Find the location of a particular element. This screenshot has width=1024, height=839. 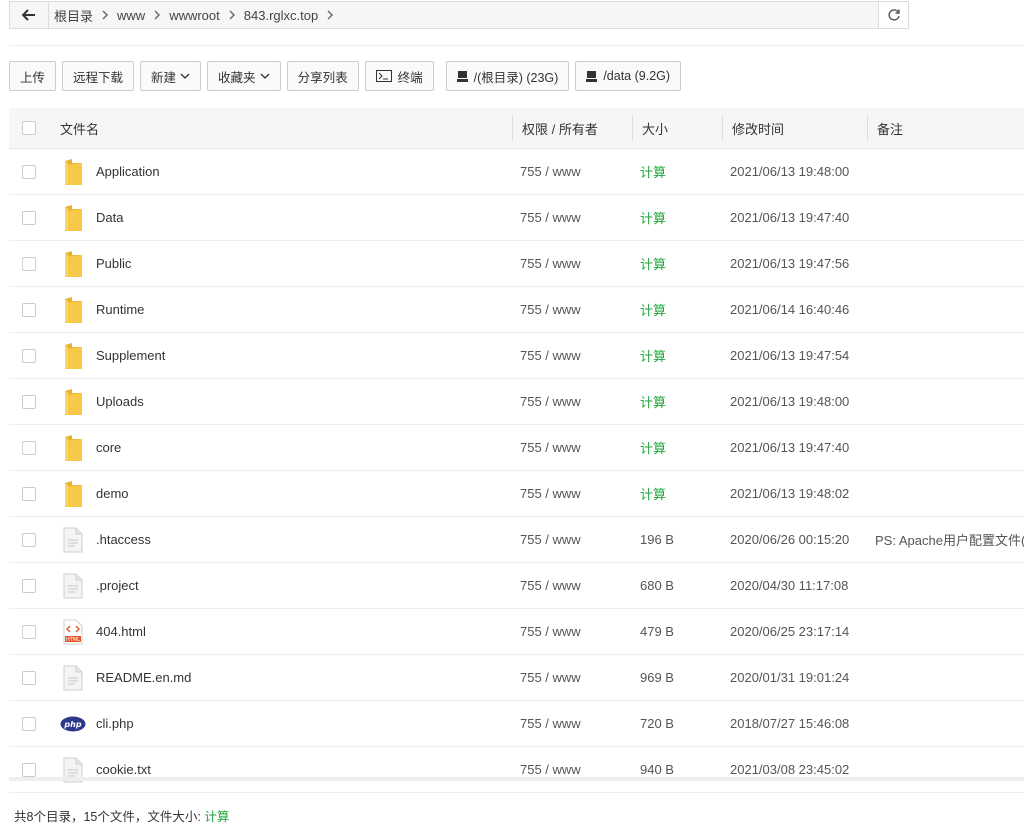

terminal-button: 终端 is located at coordinates (399, 76).